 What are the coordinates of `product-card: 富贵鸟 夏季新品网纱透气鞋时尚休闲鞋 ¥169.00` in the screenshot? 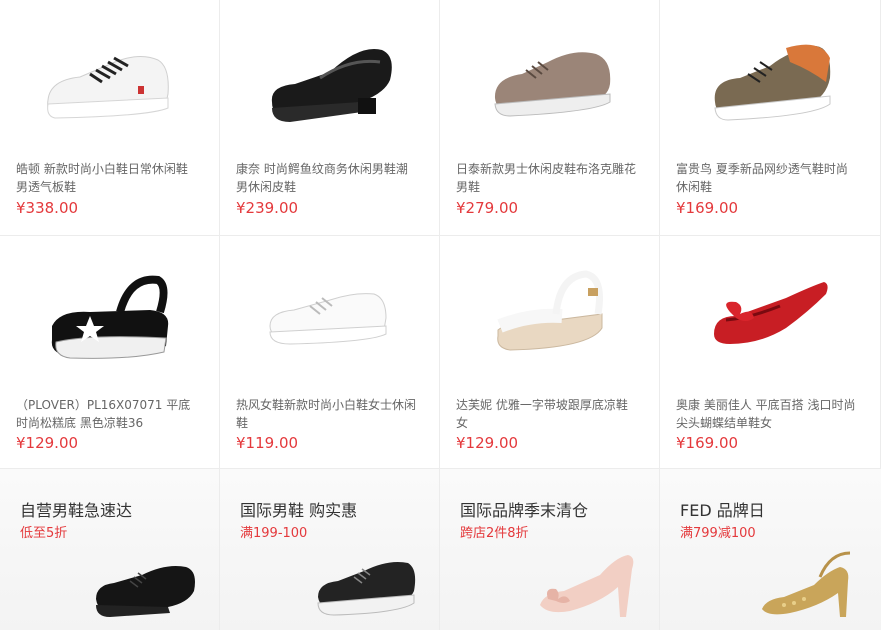 It's located at (770, 117).